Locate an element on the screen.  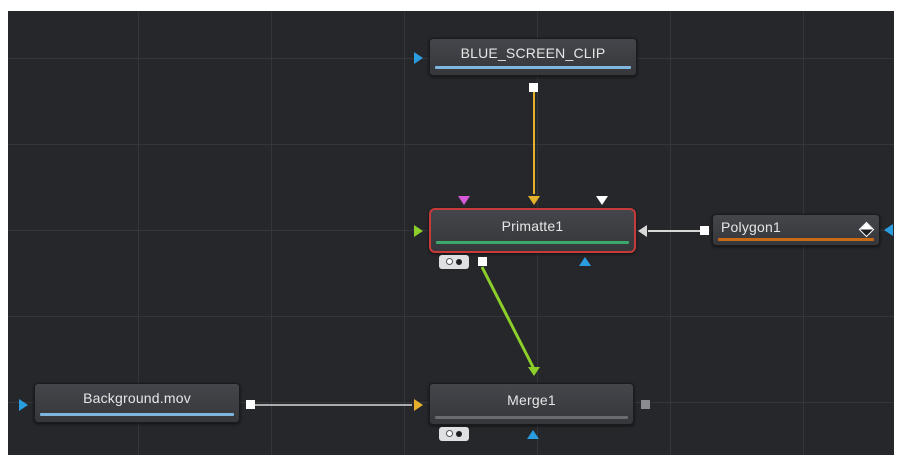
primatte-view-toggle is located at coordinates (454, 262).